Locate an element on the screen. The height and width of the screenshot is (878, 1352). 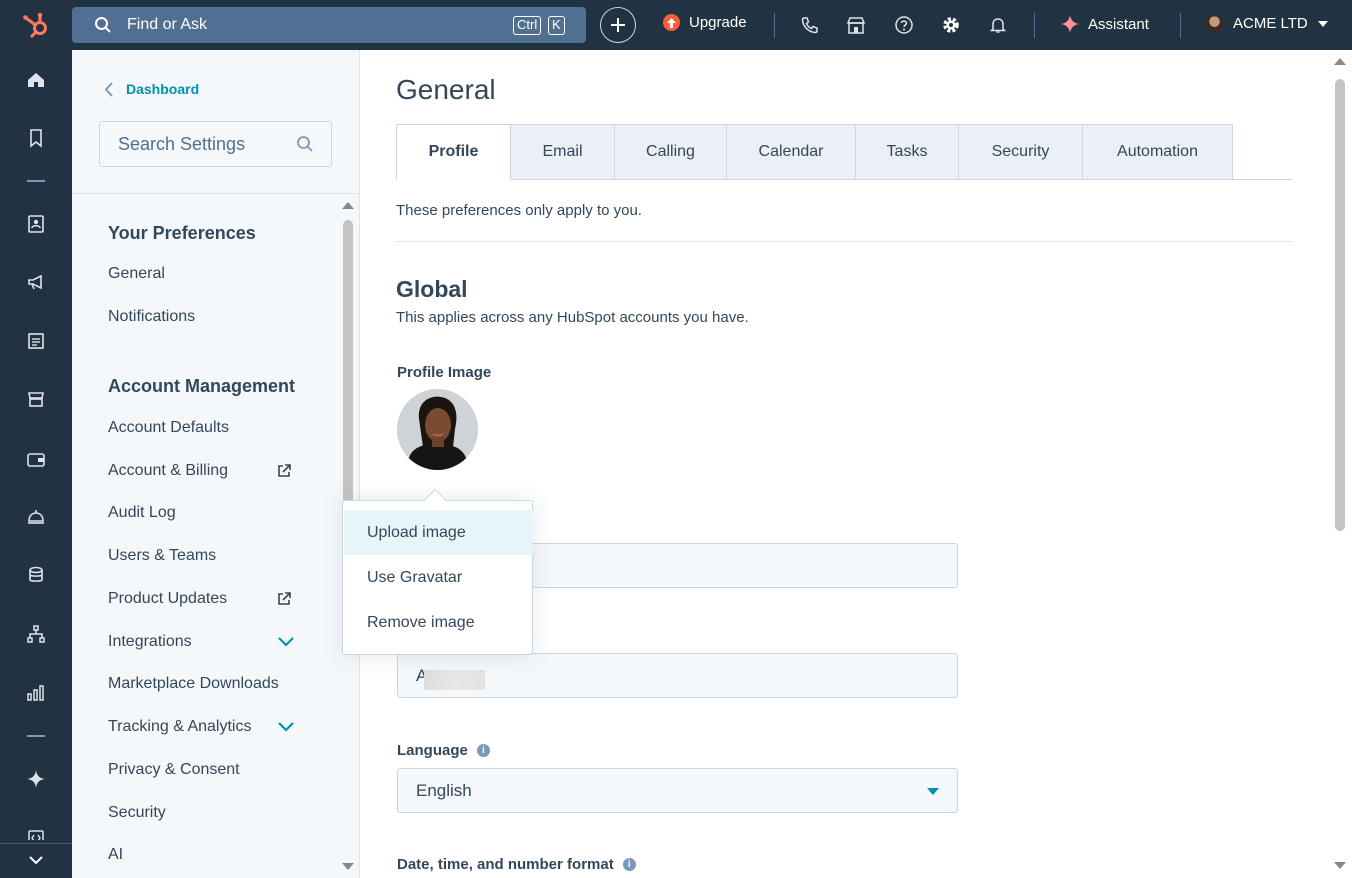
upgrade-arrow-icon is located at coordinates (671, 22).